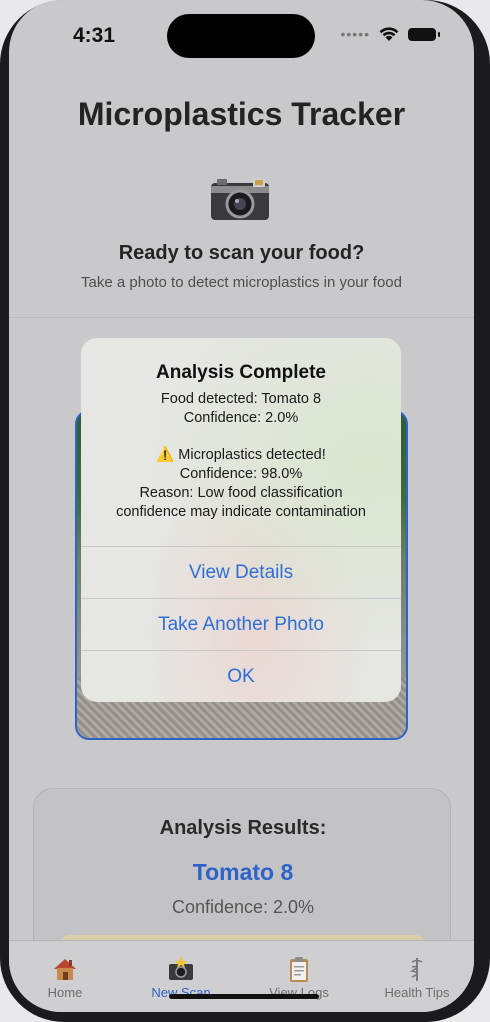  I want to click on alert-food-confidence: Confidence: 2.0%, so click(241, 418).